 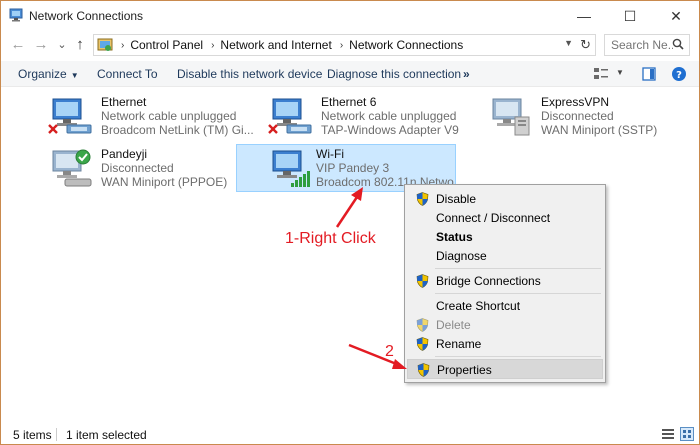 I want to click on menu-item-properties: Properties, so click(x=505, y=369).